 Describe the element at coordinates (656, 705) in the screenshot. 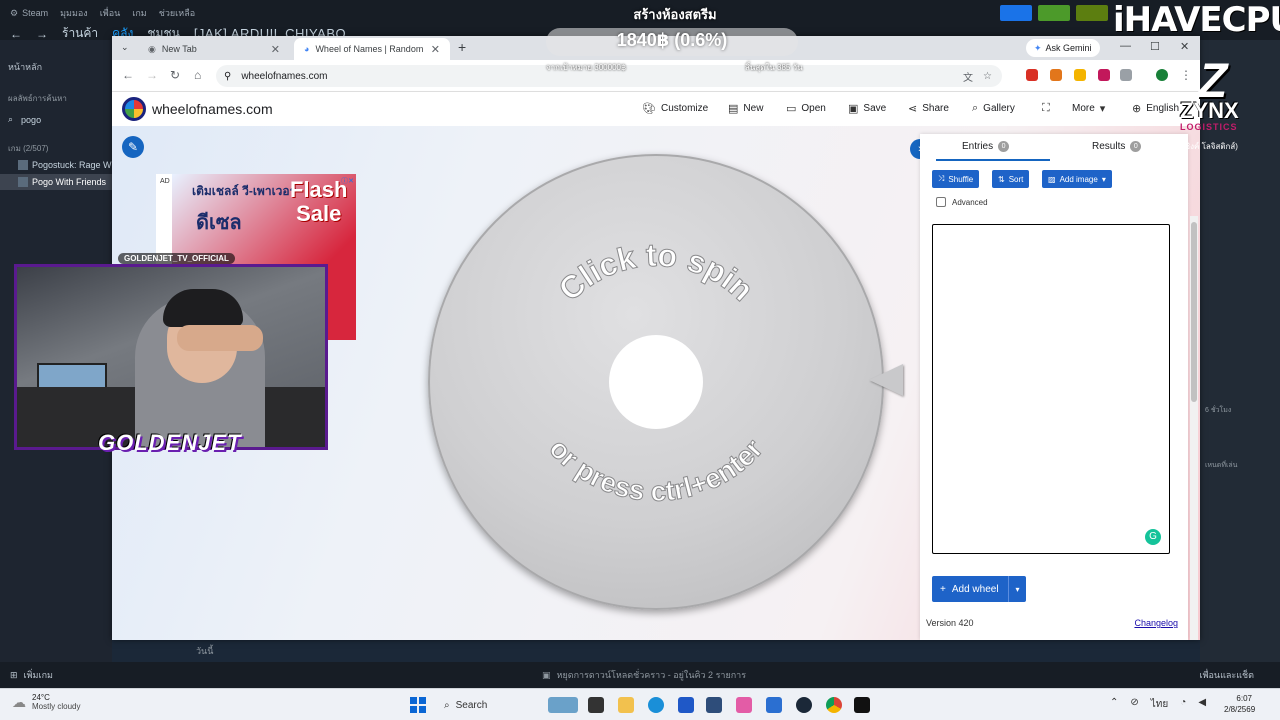

I see `edge-icon` at that location.